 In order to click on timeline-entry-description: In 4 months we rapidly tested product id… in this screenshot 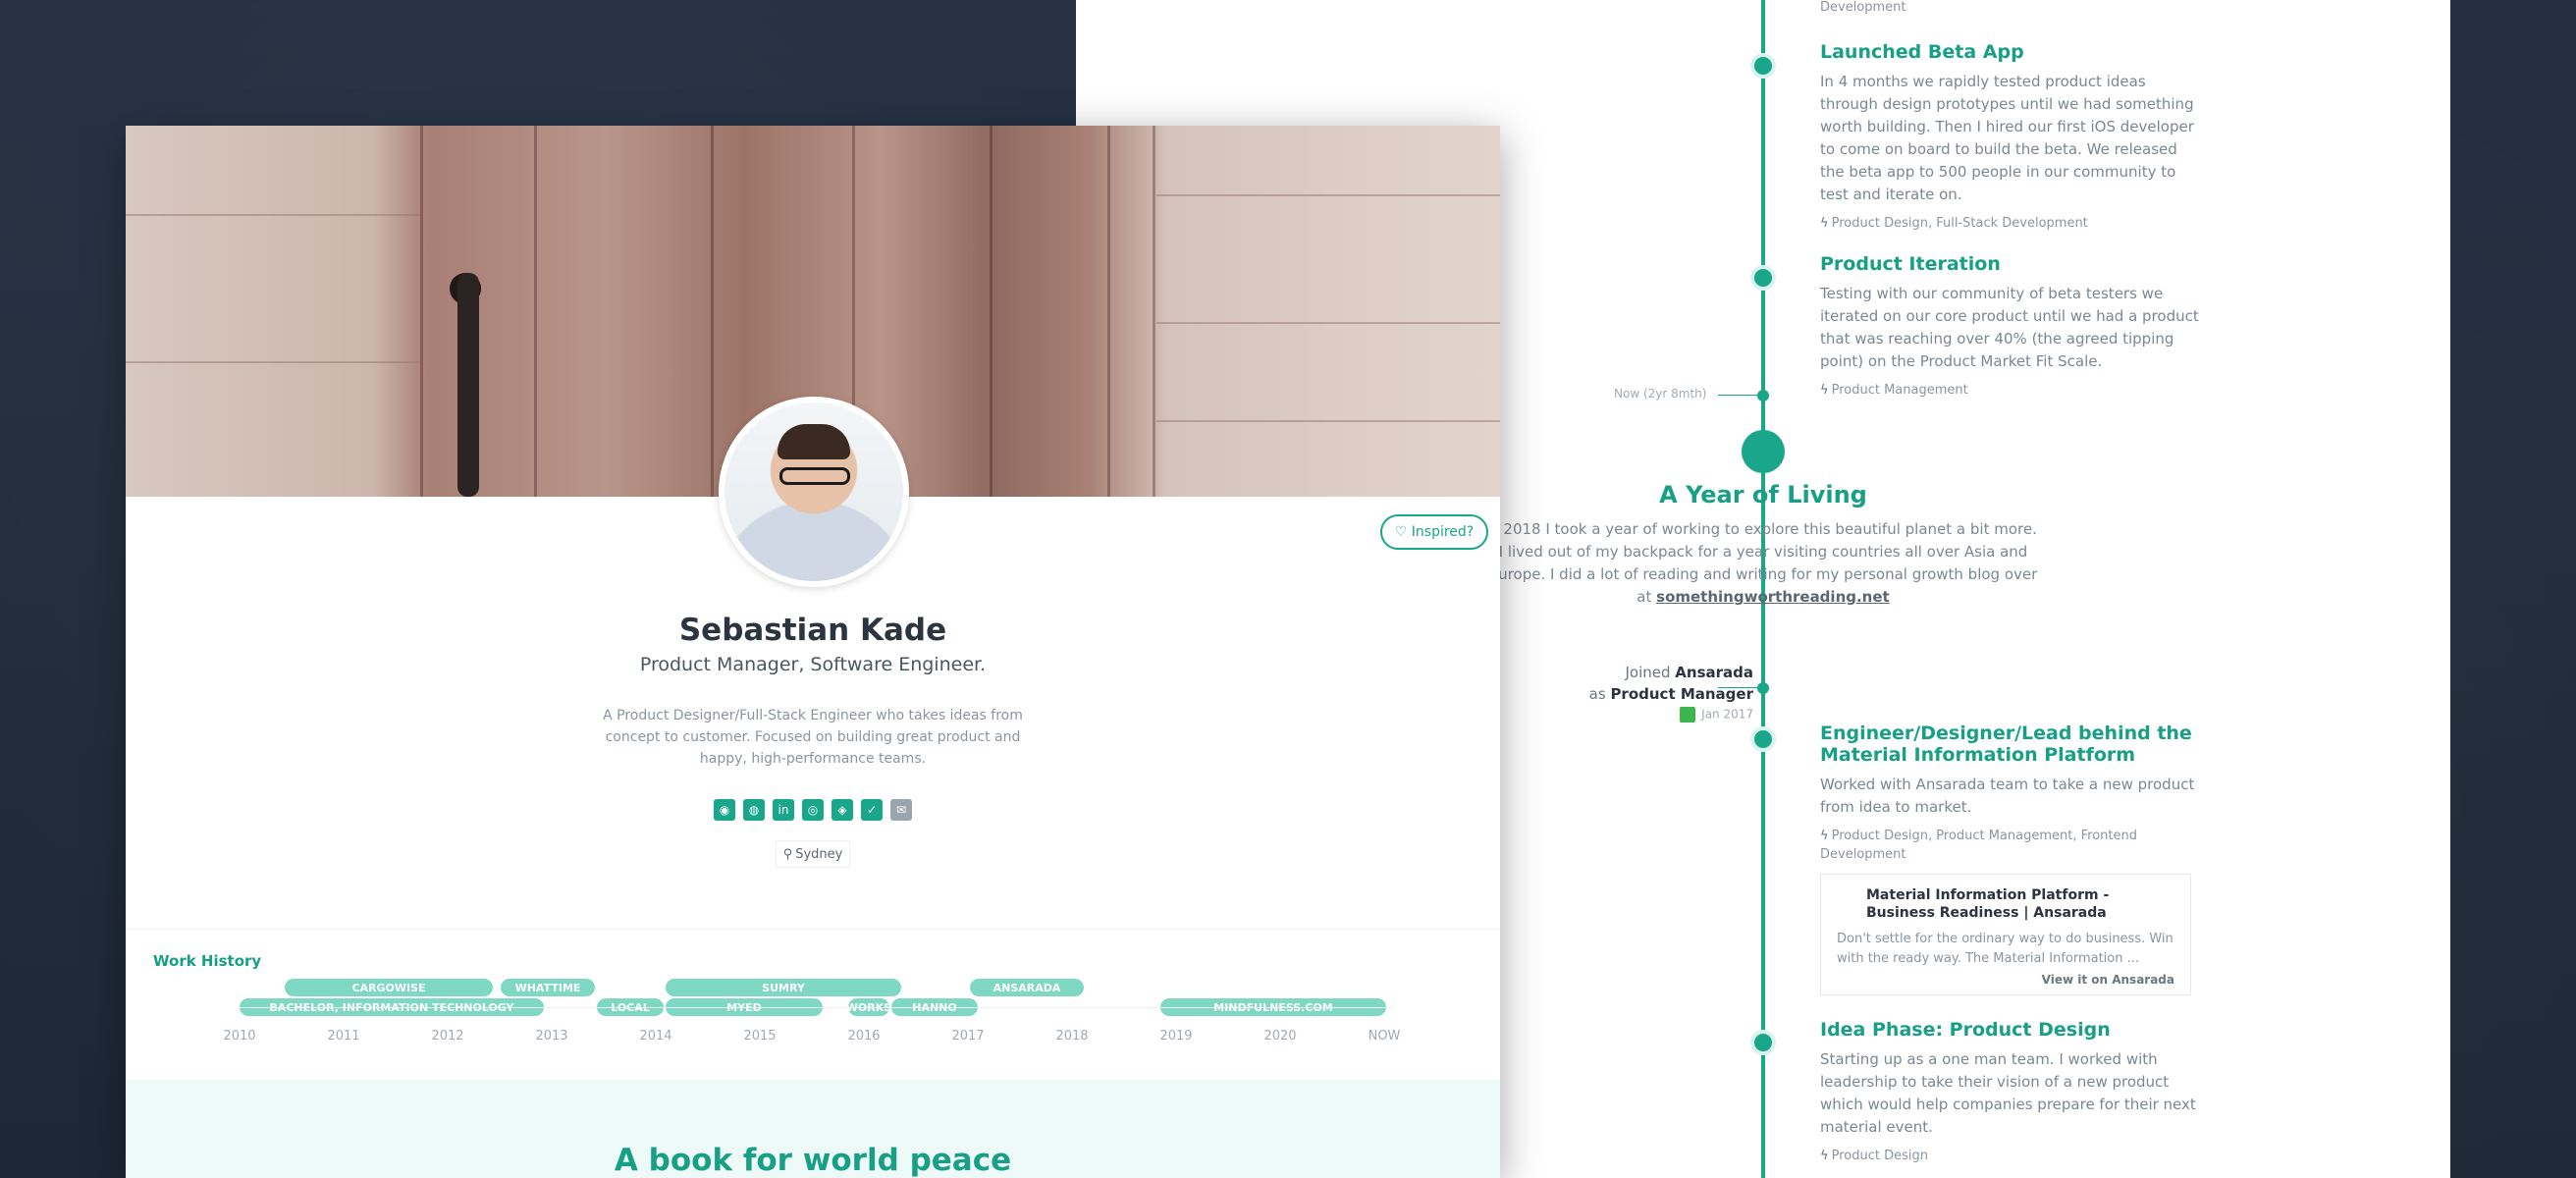, I will do `click(2007, 138)`.